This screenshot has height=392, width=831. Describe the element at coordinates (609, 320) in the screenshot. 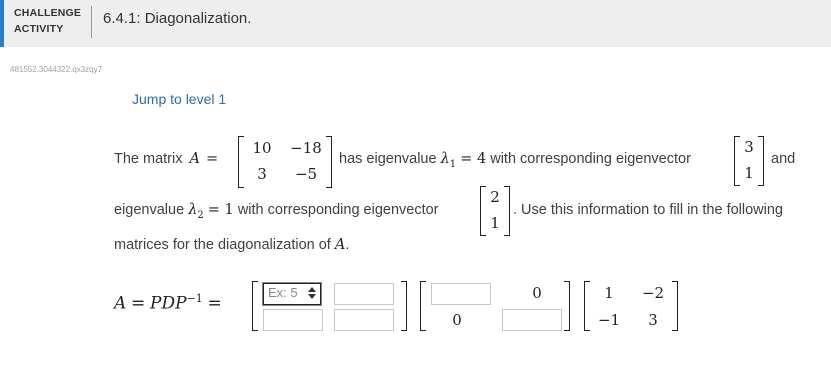

I see `matrix-Pinv-r2c1: −1` at that location.